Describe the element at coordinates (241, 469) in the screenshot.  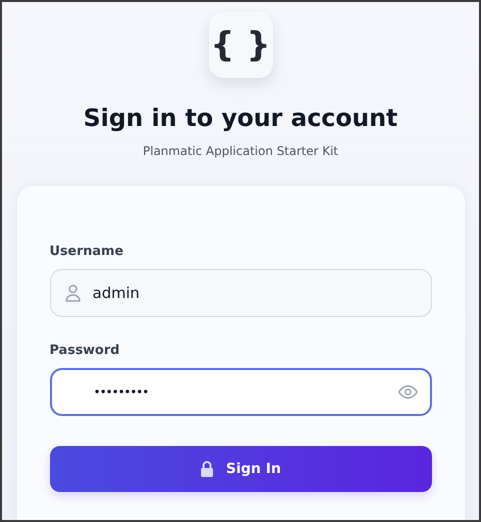
I see `sign-in-button: Sign In` at that location.